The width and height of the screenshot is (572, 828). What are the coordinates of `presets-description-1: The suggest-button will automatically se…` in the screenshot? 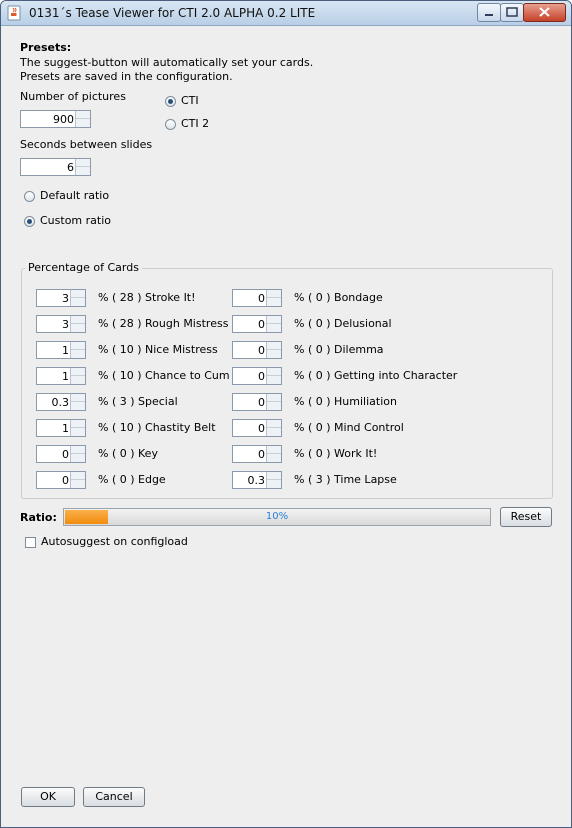 It's located at (167, 62).